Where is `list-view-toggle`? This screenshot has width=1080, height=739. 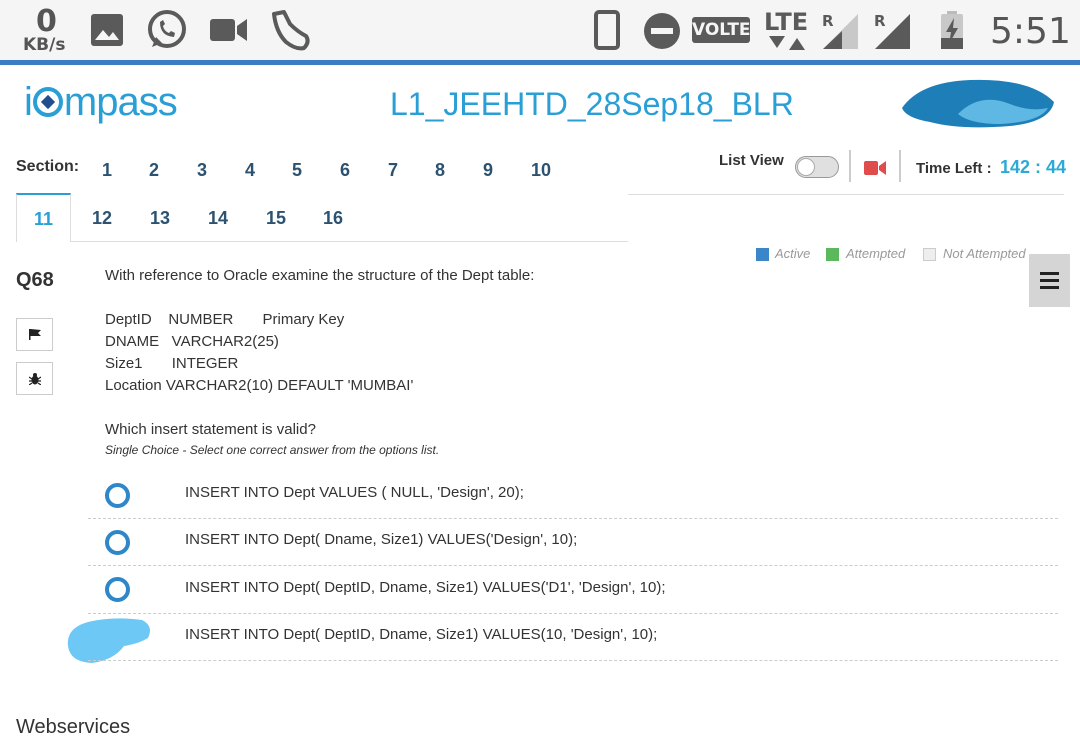
list-view-toggle is located at coordinates (817, 167).